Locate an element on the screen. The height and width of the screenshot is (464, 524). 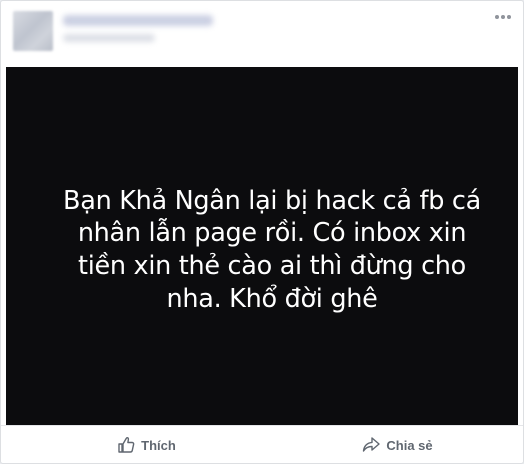
thumbs-up-icon is located at coordinates (126, 445).